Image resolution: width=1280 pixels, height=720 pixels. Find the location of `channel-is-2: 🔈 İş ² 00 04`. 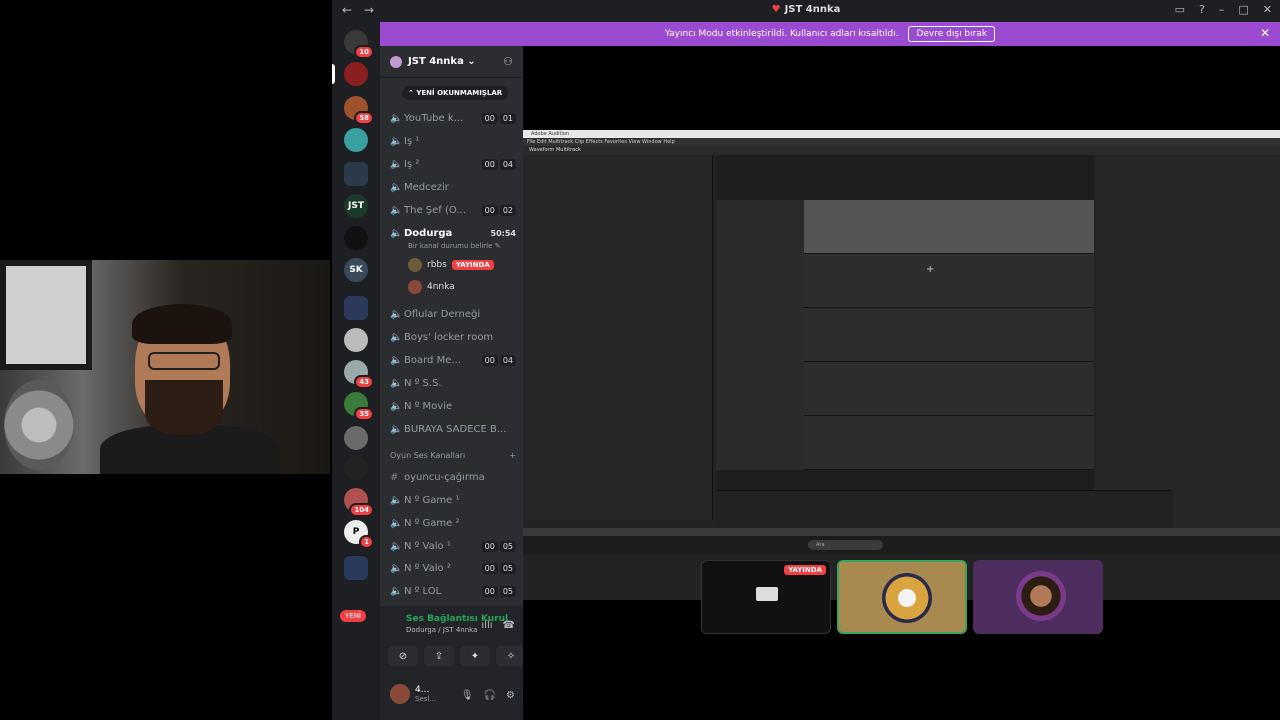

channel-is-2: 🔈 İş ² 00 04 is located at coordinates (453, 164).